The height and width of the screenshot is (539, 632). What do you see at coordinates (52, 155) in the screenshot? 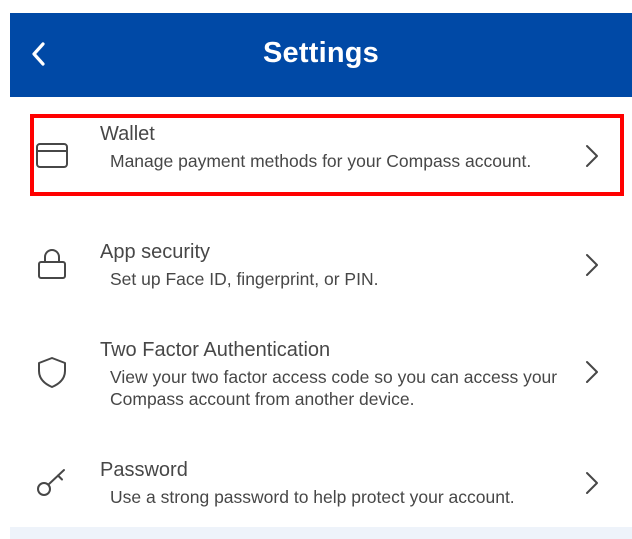
I see `credit-card-icon` at bounding box center [52, 155].